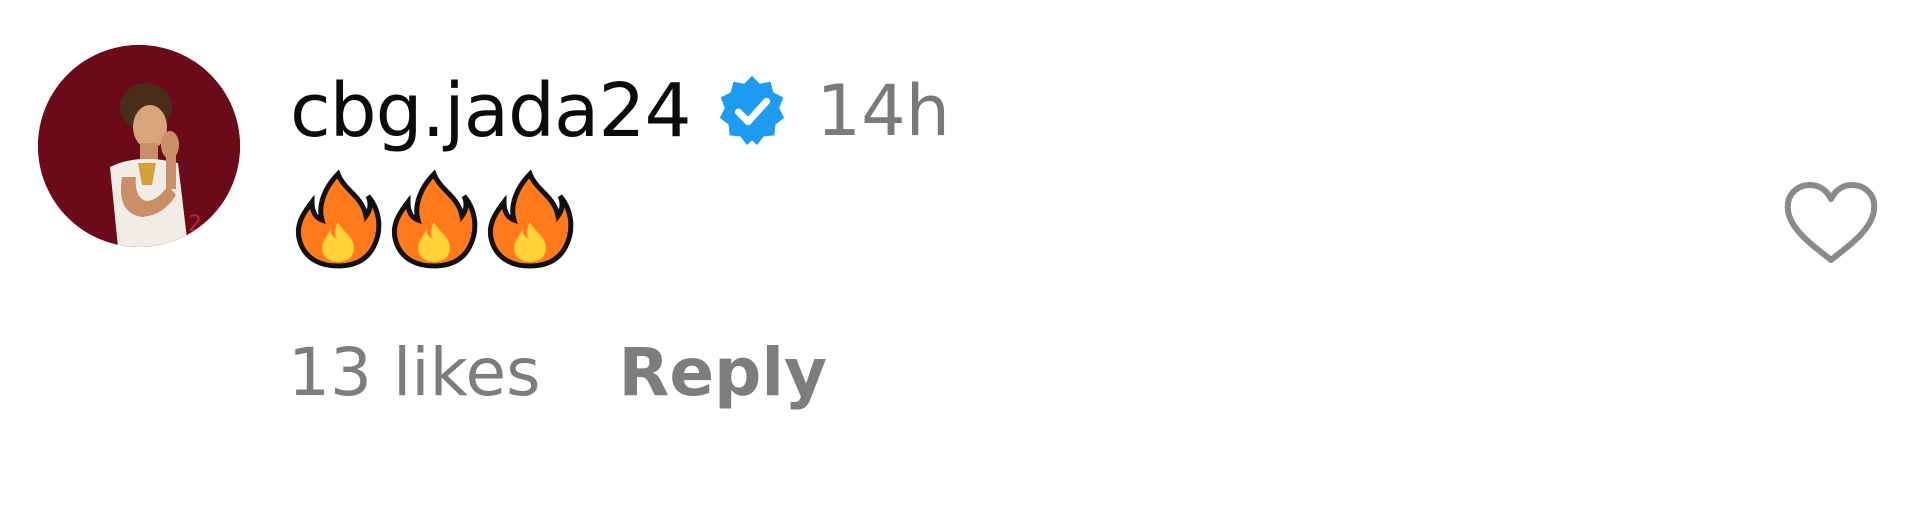 The image size is (1920, 512). I want to click on avatar-photo: 2, so click(139, 146).